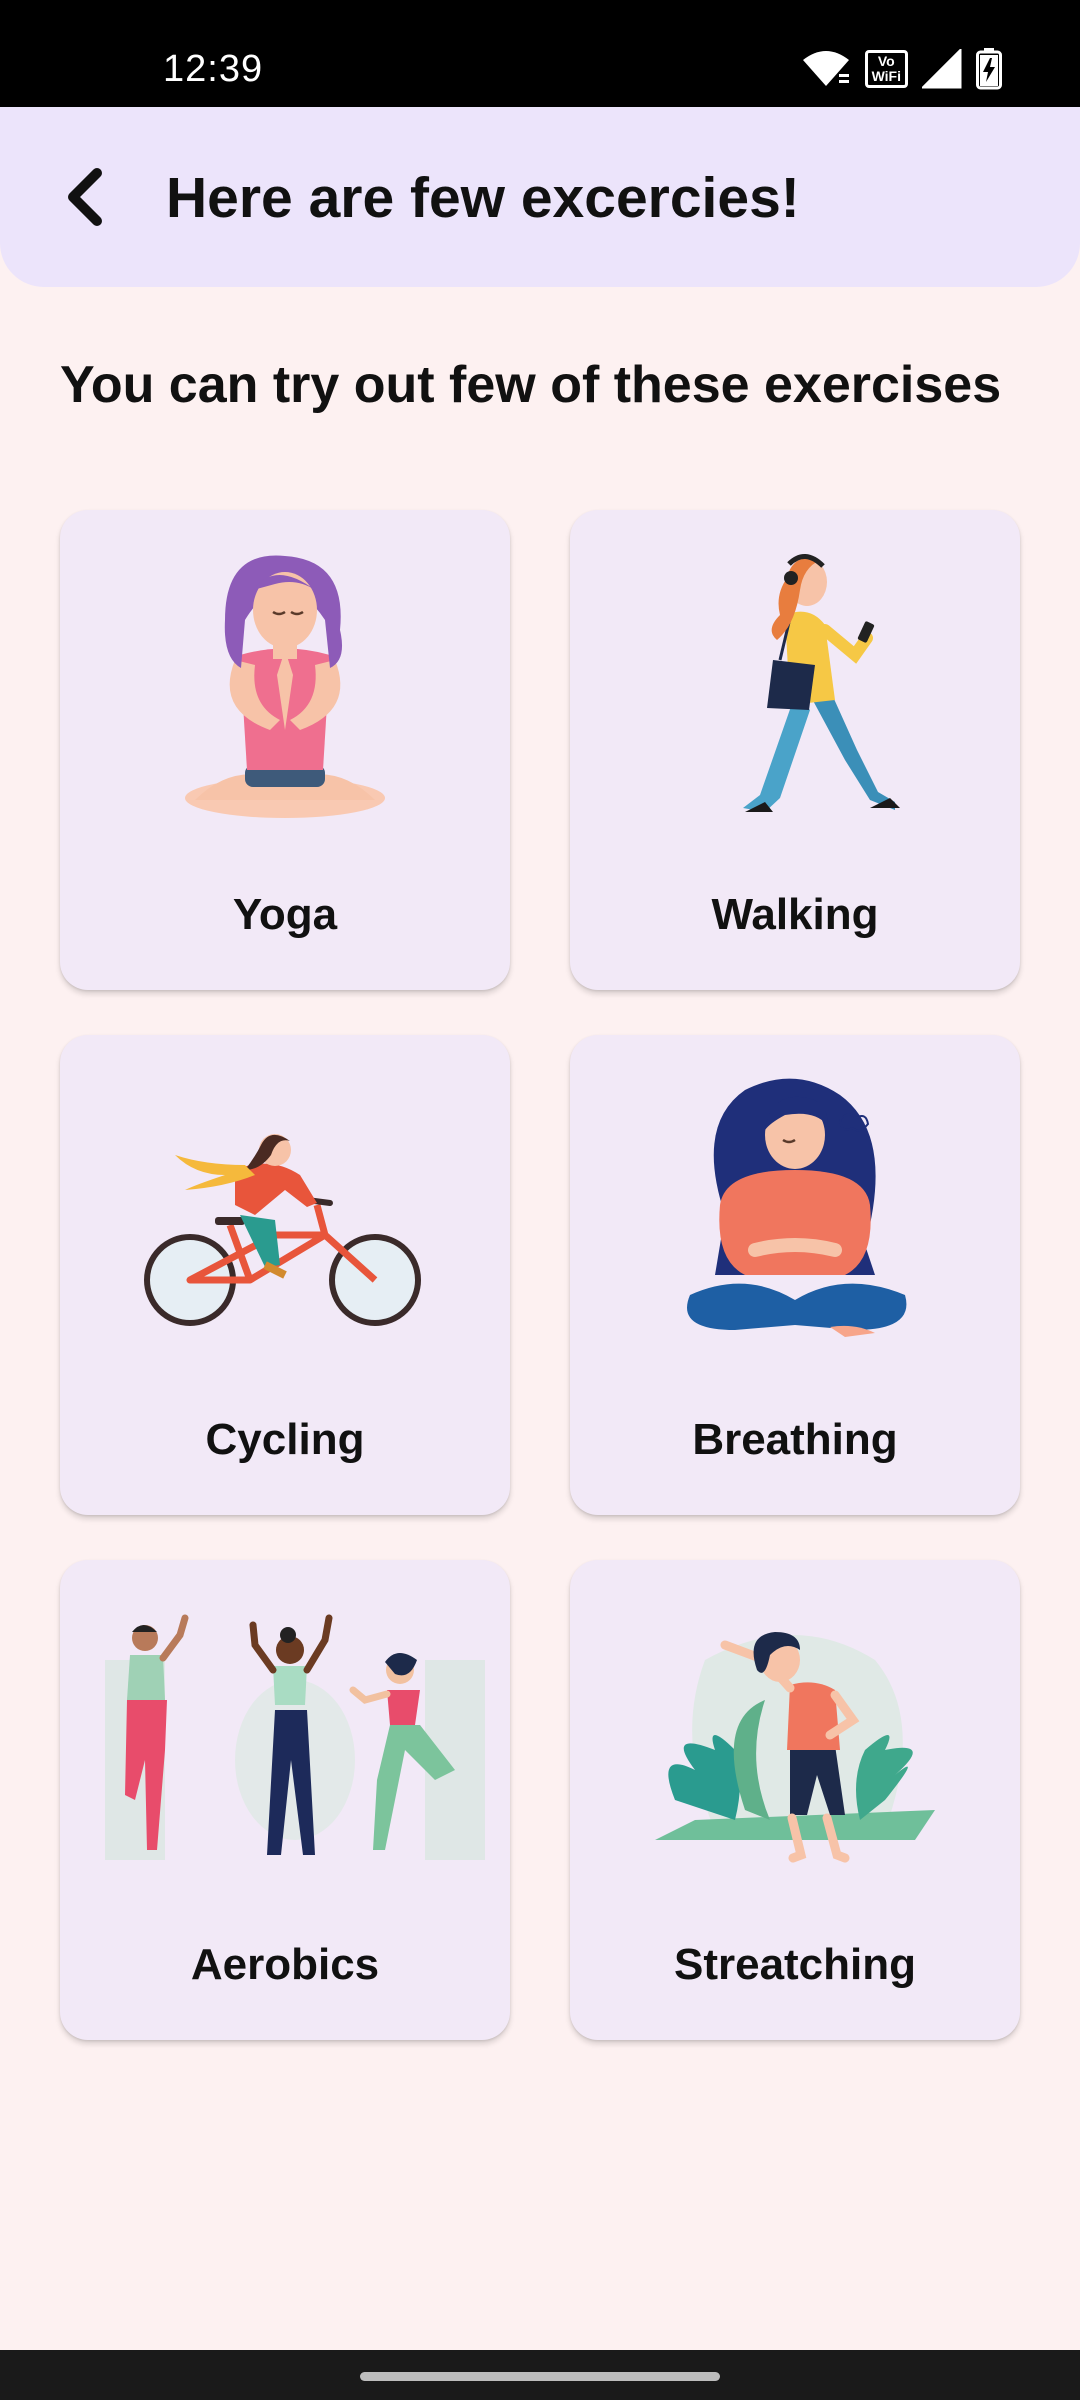 This screenshot has height=2400, width=1080. What do you see at coordinates (821, 683) in the screenshot?
I see `walking-illustration` at bounding box center [821, 683].